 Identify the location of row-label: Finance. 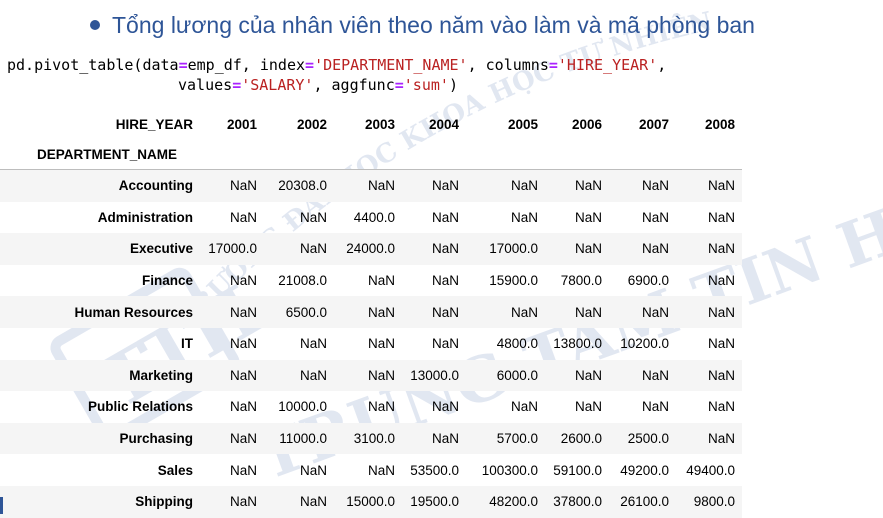
(167, 281).